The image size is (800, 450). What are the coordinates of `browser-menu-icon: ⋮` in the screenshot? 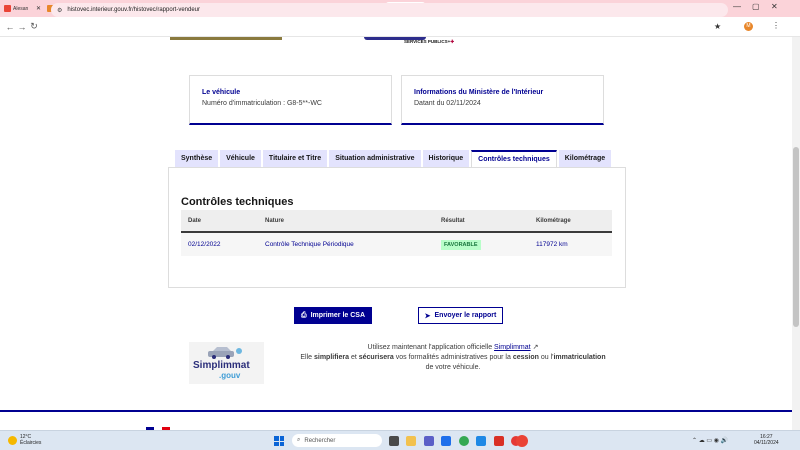 It's located at (776, 25).